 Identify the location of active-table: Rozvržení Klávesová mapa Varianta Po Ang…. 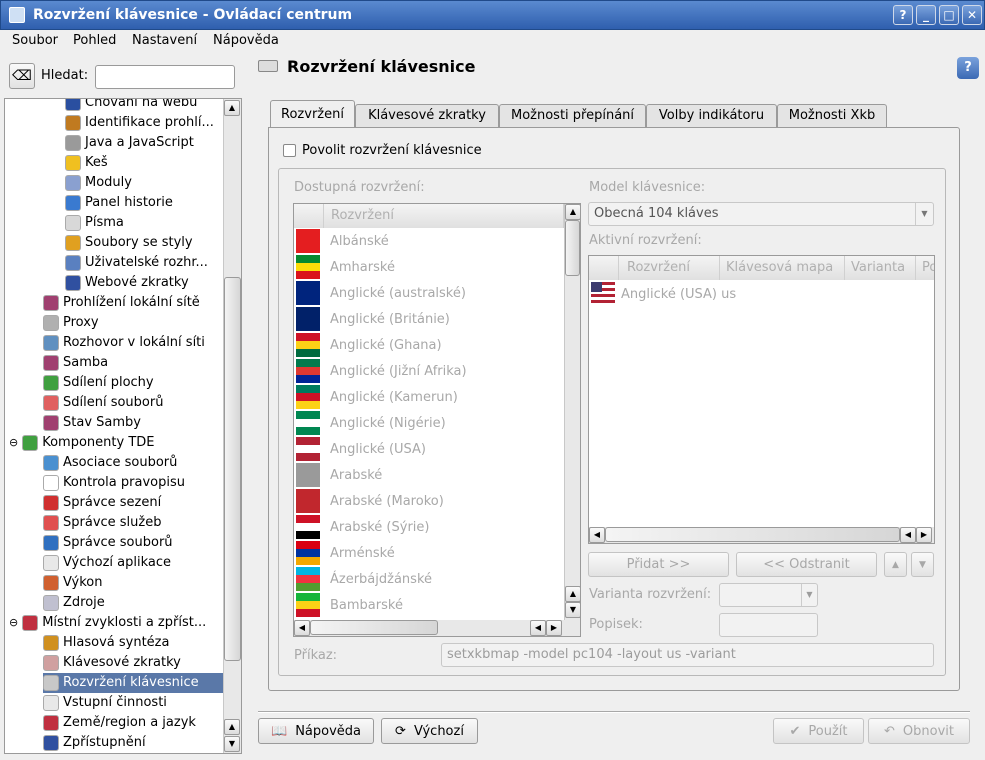
(761, 399).